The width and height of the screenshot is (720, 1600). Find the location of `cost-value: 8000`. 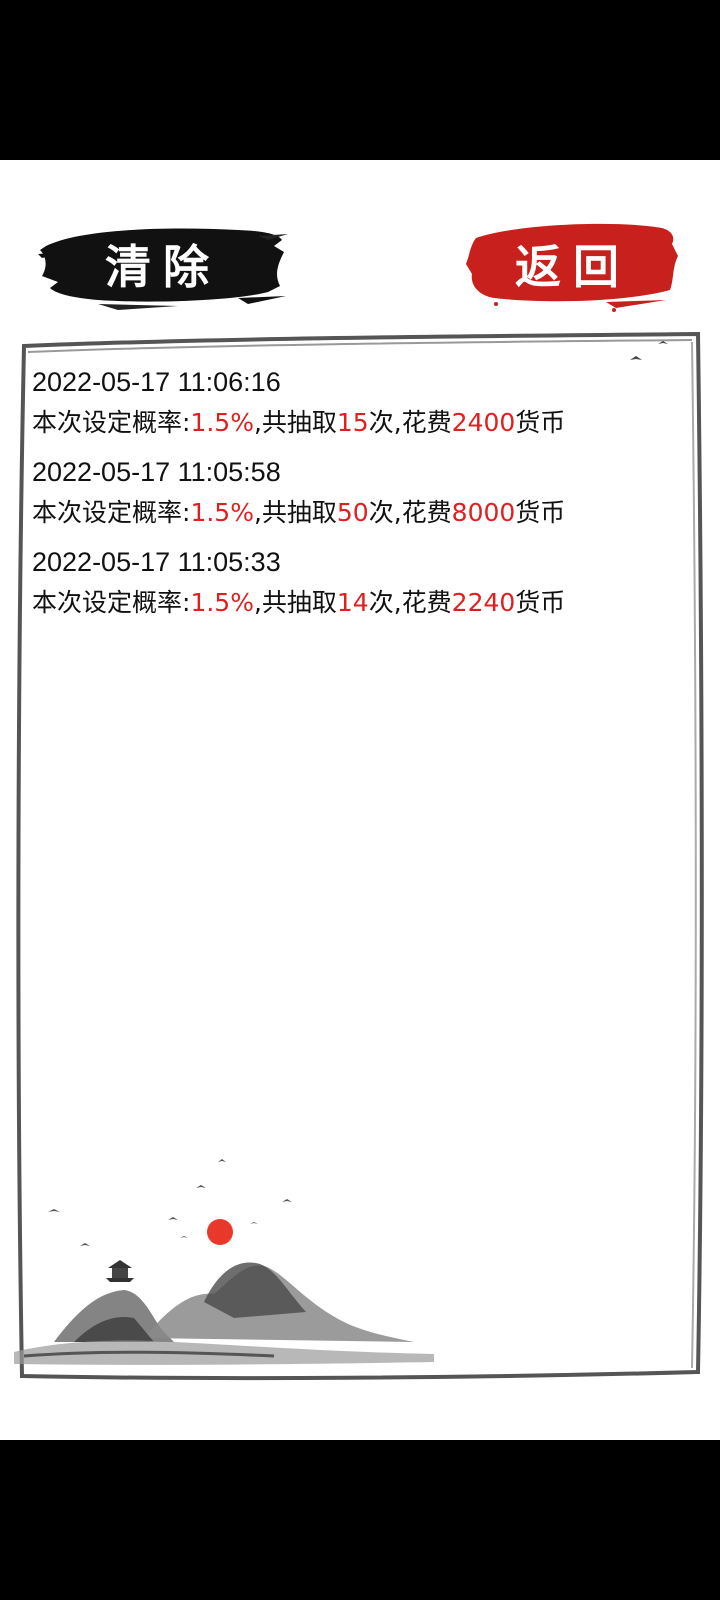

cost-value: 8000 is located at coordinates (483, 512).